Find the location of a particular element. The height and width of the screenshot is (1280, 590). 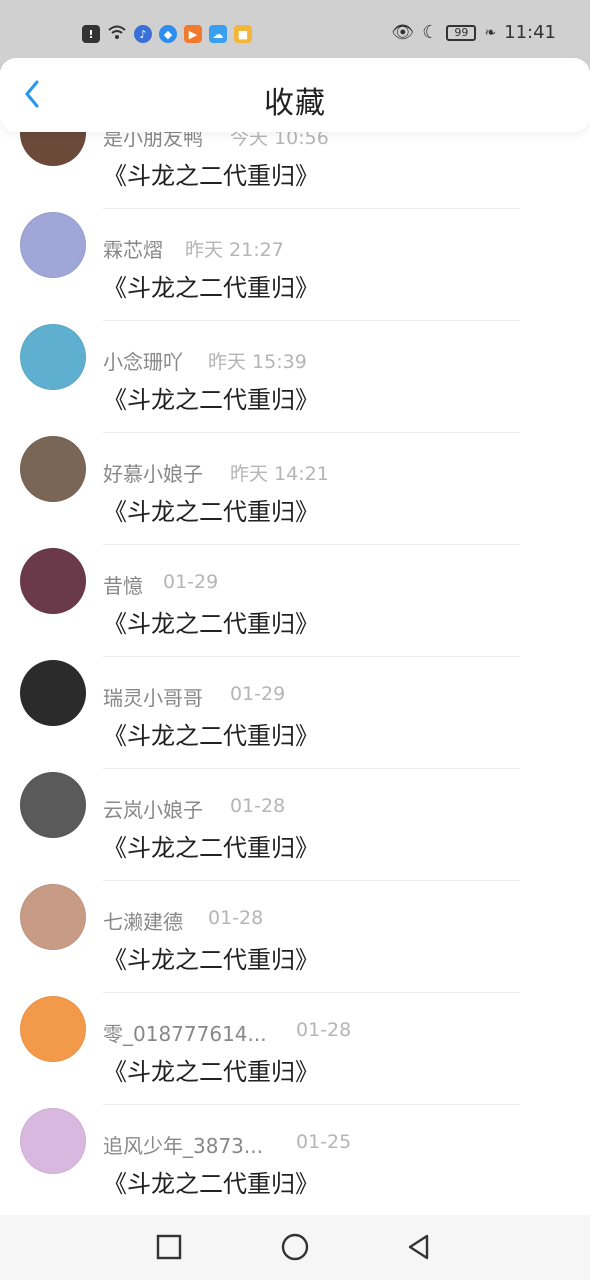

list-item: 七濑建德 01-28 《斗龙之二代重归》 is located at coordinates (295, 924).